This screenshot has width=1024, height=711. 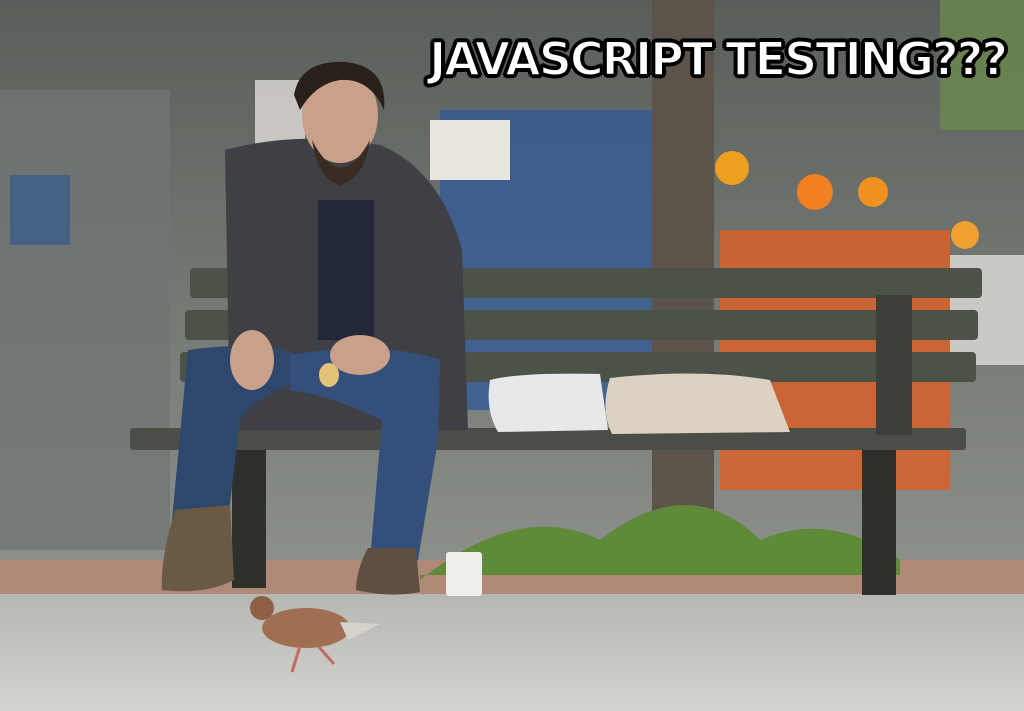 I want to click on portable-toilet, so click(x=85, y=320).